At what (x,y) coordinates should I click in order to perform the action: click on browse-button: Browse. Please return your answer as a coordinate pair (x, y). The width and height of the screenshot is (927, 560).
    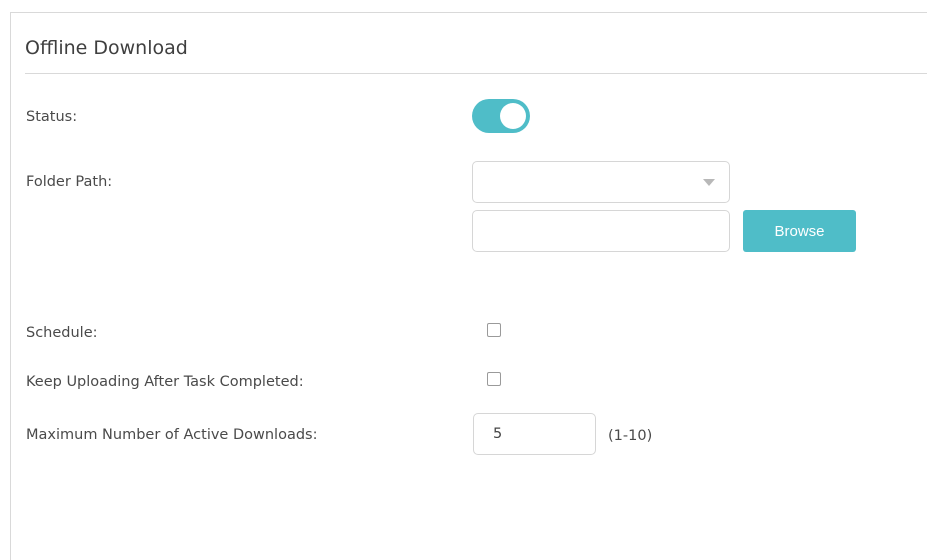
    Looking at the image, I should click on (799, 231).